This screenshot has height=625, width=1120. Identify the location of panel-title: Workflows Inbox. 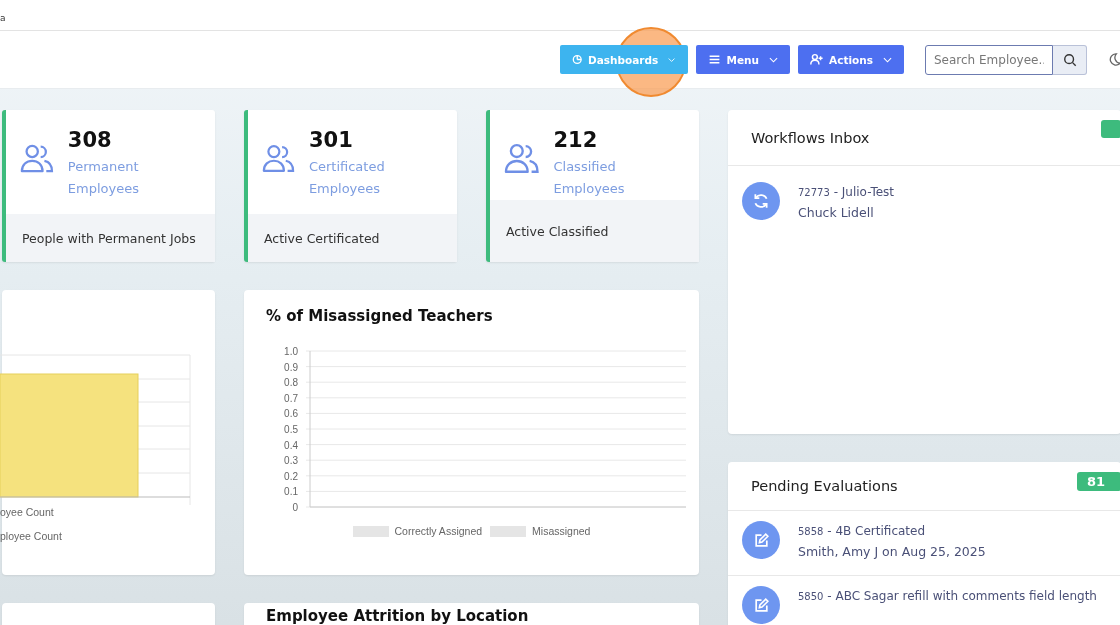
(810, 137).